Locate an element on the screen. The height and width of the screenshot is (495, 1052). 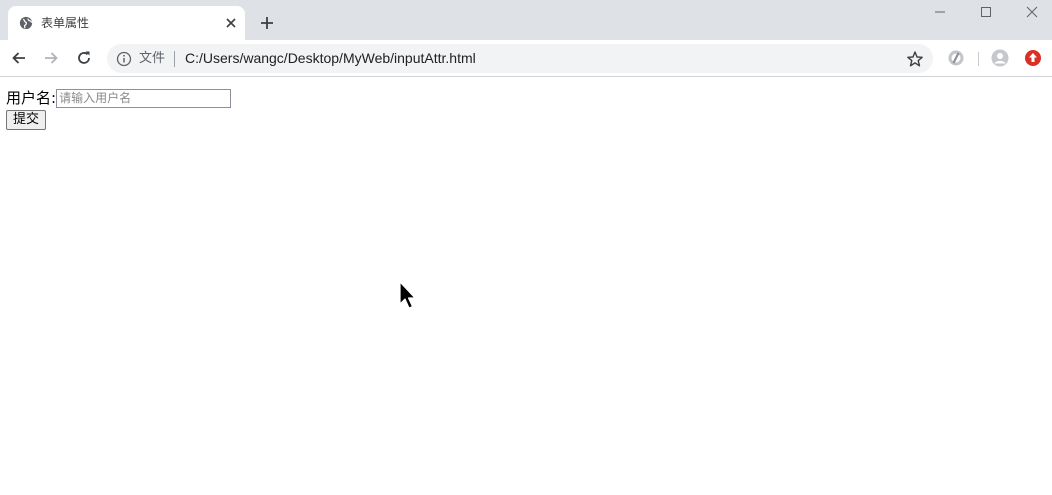
reload-icon is located at coordinates (84, 58).